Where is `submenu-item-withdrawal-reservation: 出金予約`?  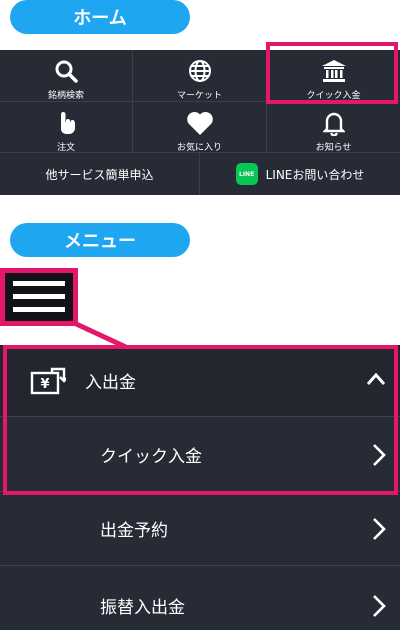 submenu-item-withdrawal-reservation: 出金予約 is located at coordinates (200, 529).